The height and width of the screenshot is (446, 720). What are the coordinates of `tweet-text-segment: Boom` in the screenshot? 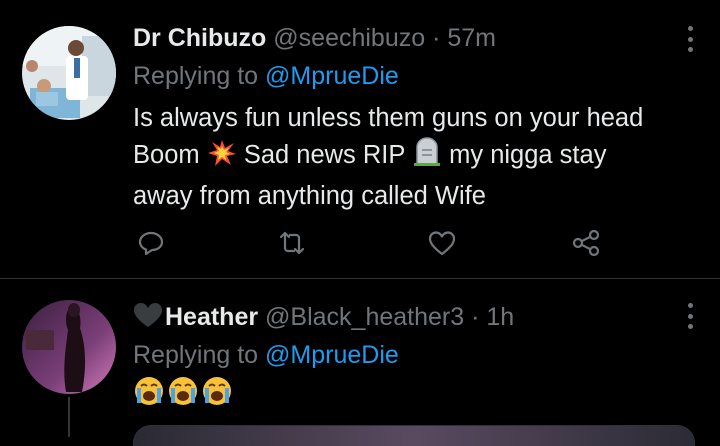 It's located at (166, 155).